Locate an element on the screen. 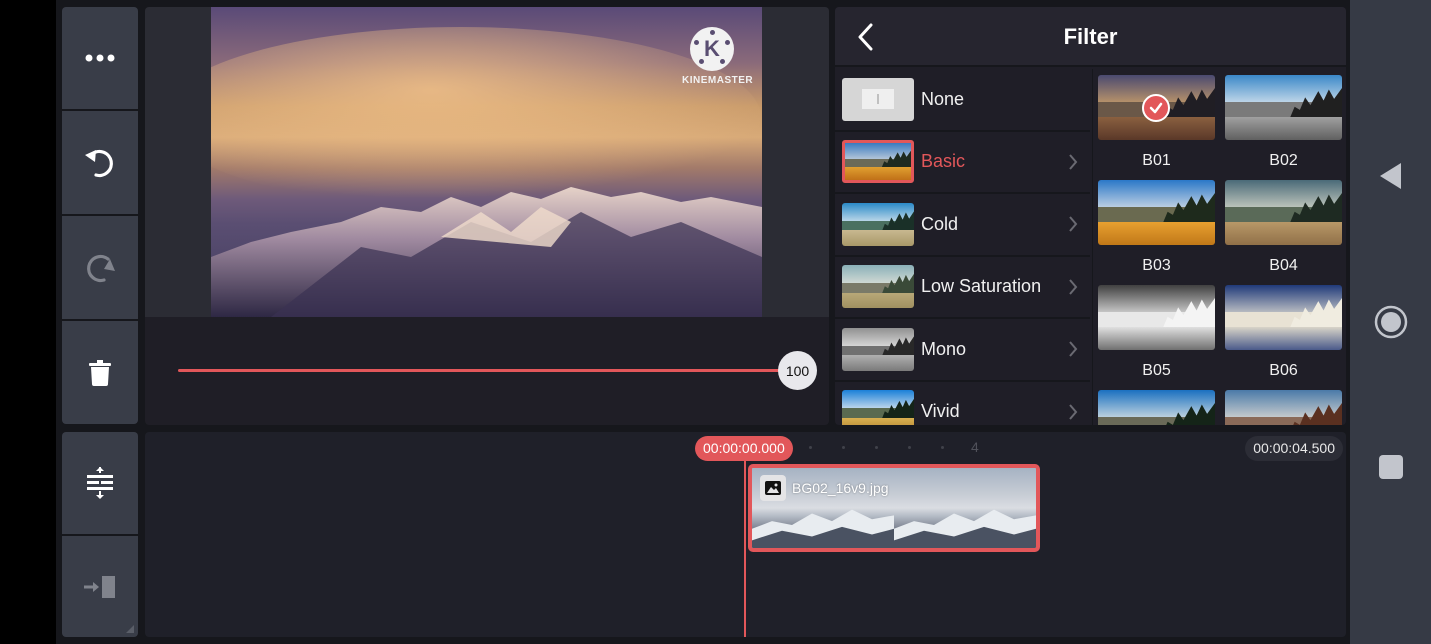 Image resolution: width=1431 pixels, height=644 pixels. filter-label: B01 is located at coordinates (1156, 160).